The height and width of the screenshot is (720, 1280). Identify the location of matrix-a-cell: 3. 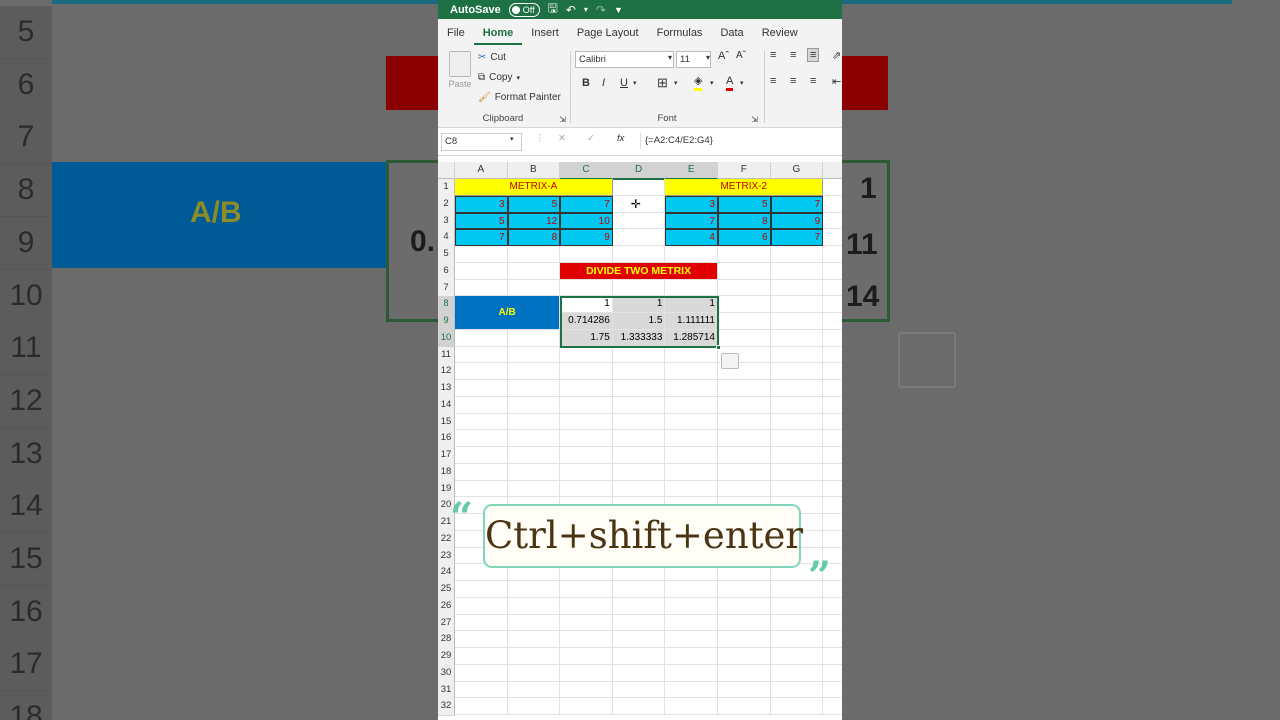
(481, 204).